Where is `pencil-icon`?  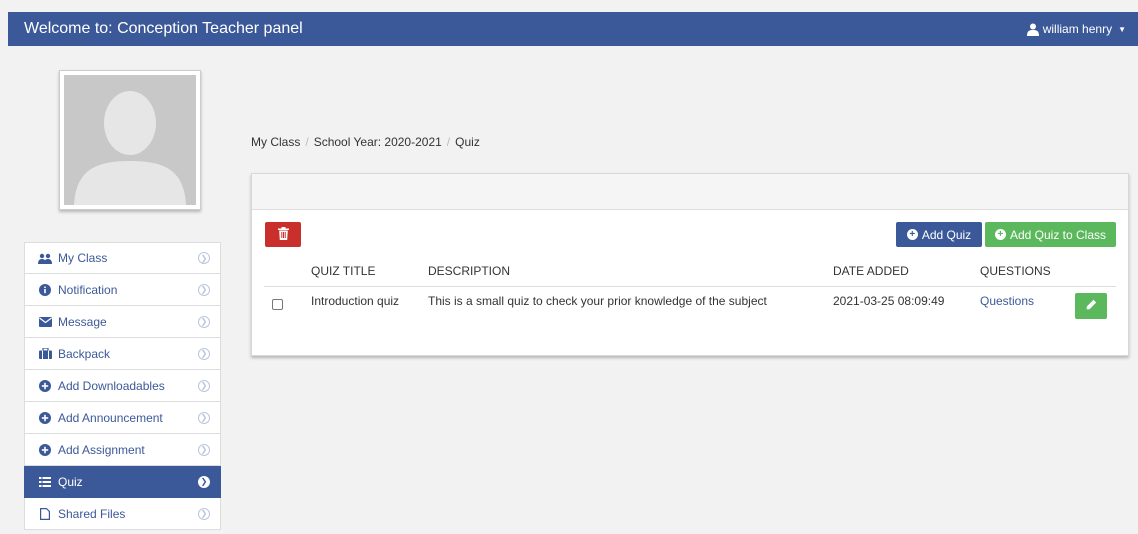 pencil-icon is located at coordinates (1091, 306).